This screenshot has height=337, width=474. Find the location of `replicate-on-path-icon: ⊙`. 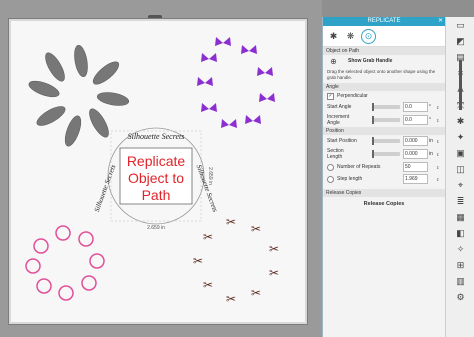

replicate-on-path-icon: ⊙ is located at coordinates (368, 36).